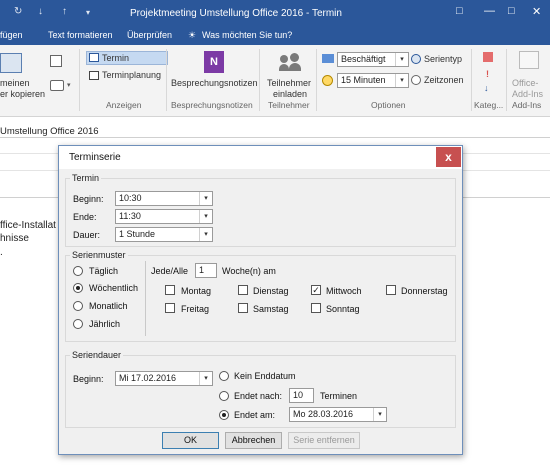 The height and width of the screenshot is (471, 550). I want to click on checkbox-donnerstag, so click(391, 290).